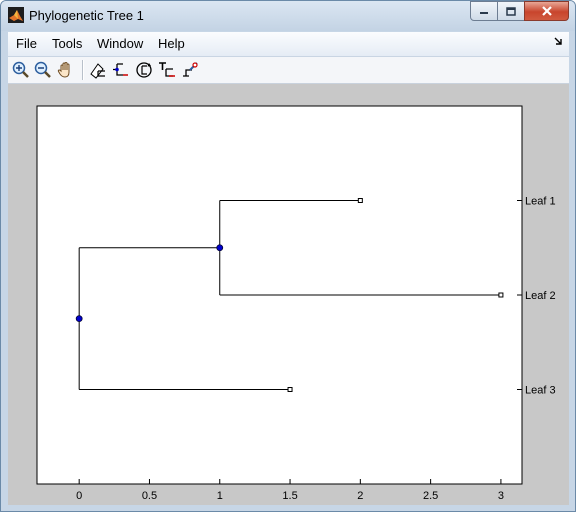 This screenshot has width=576, height=512. Describe the element at coordinates (83, 70) in the screenshot. I see `toolbar-separator` at that location.